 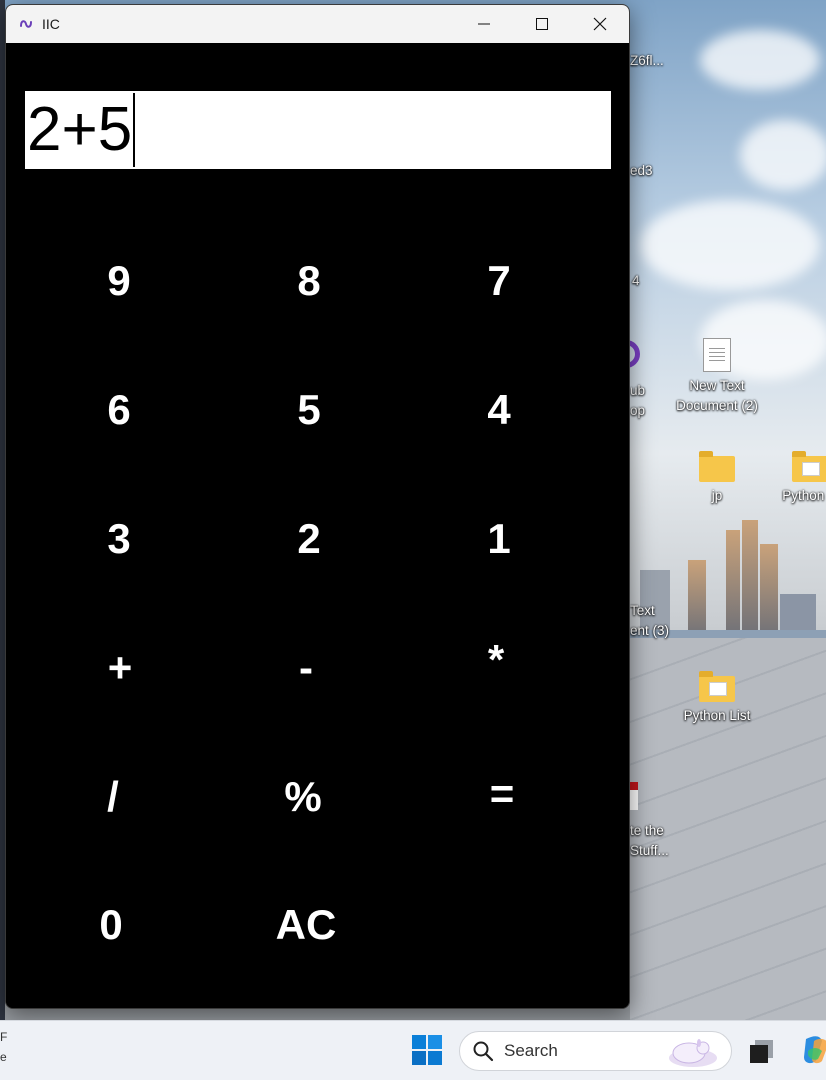 I want to click on key-9-button: 9, so click(x=119, y=281).